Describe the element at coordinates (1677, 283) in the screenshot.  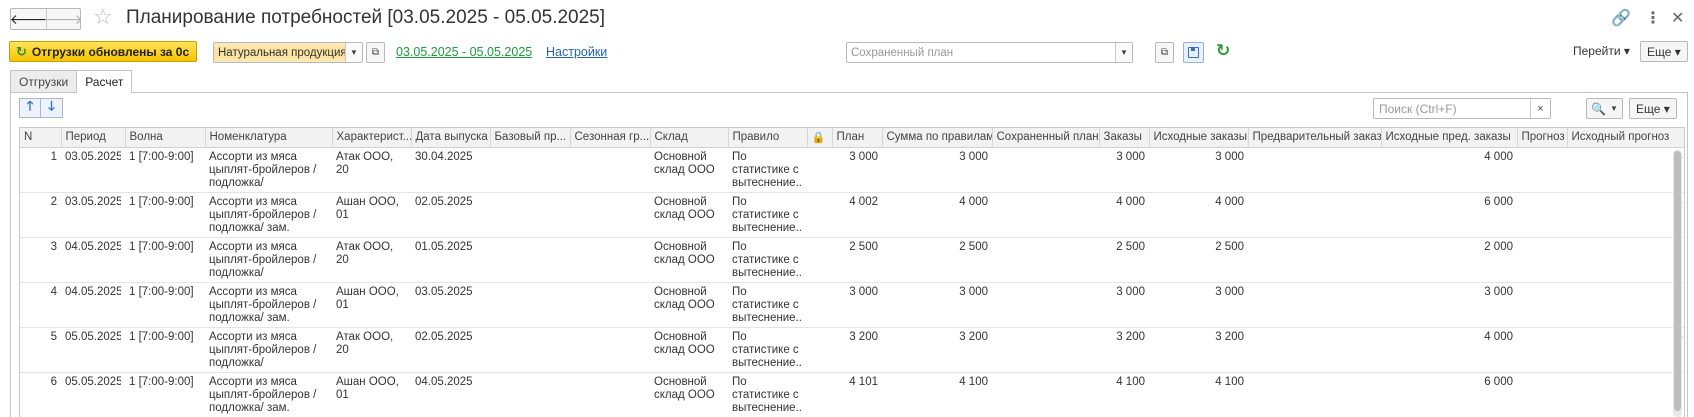
I see `vertical-scrollbar` at that location.